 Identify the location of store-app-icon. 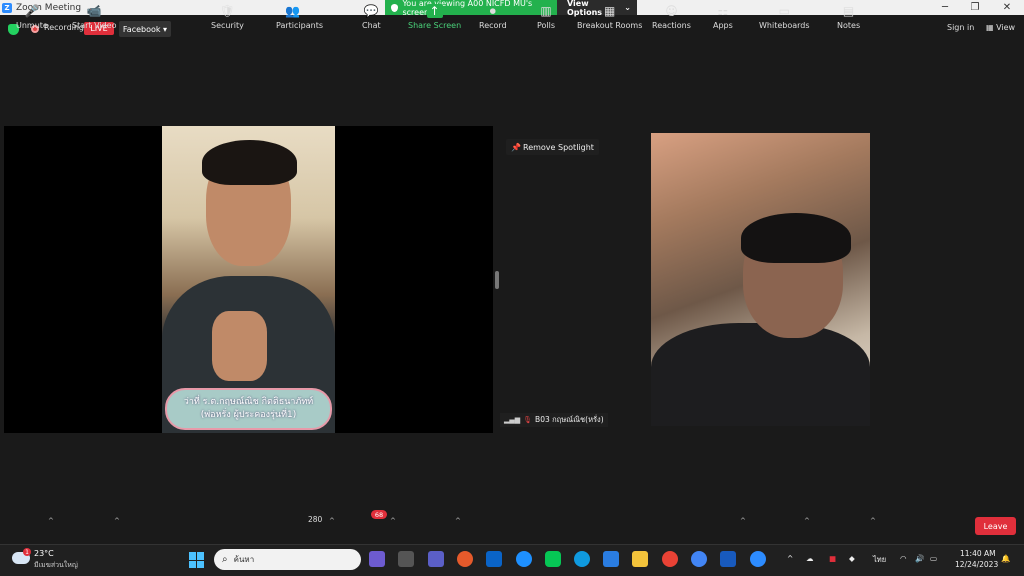
(611, 559).